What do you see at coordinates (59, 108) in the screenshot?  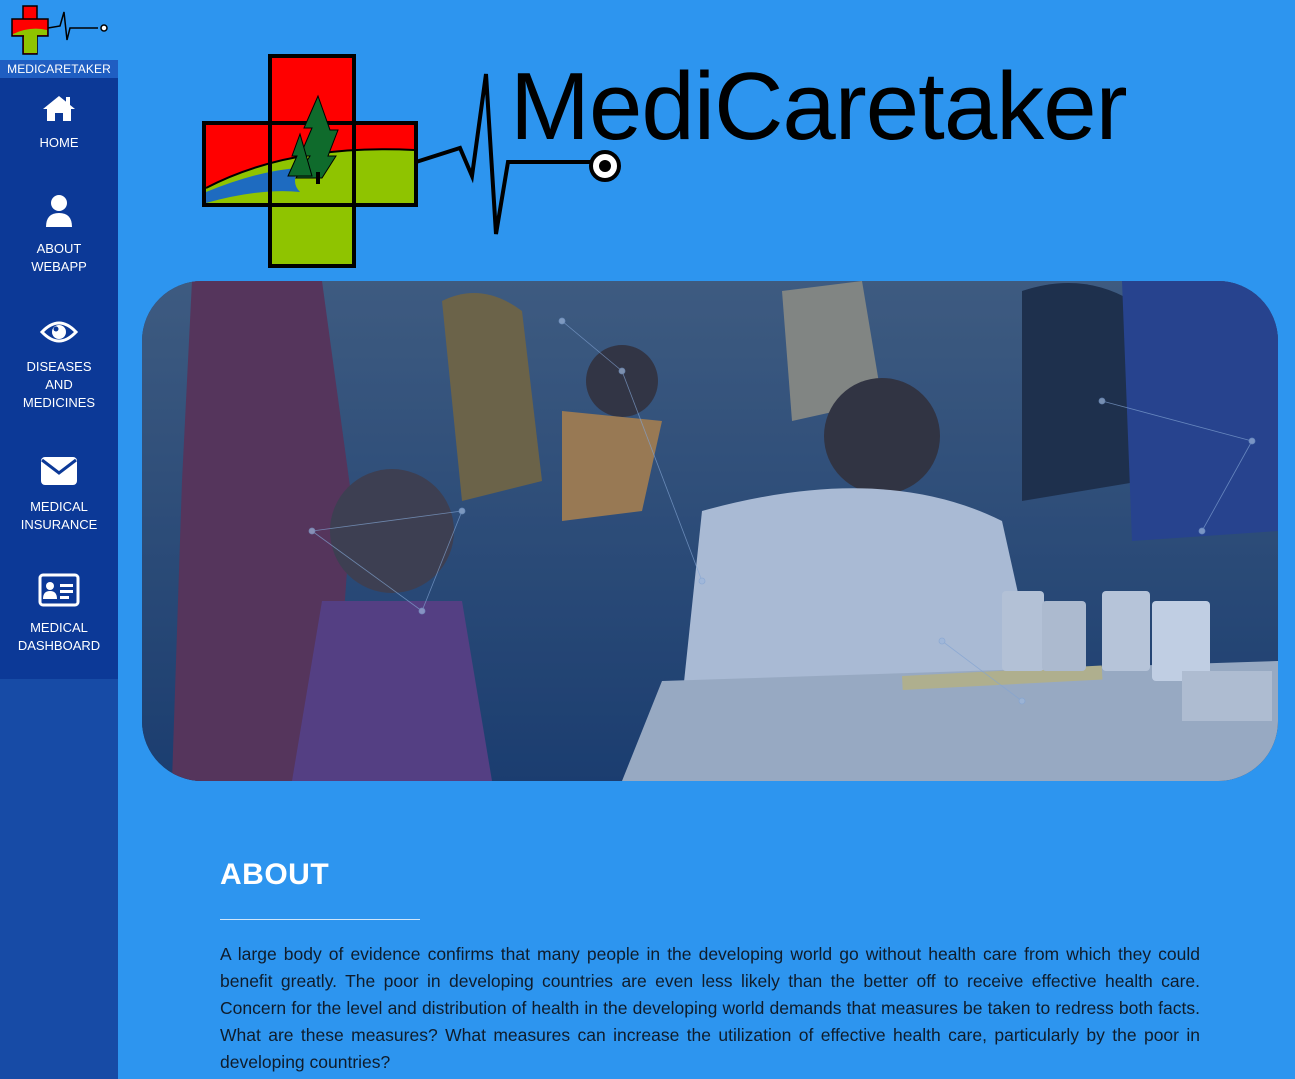 I see `home-icon` at bounding box center [59, 108].